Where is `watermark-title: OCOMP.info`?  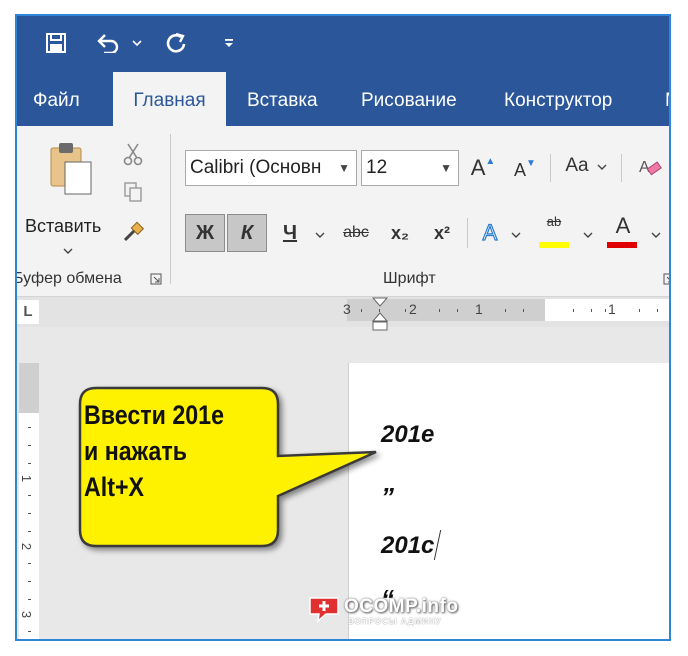
watermark-title: OCOMP.info is located at coordinates (401, 606).